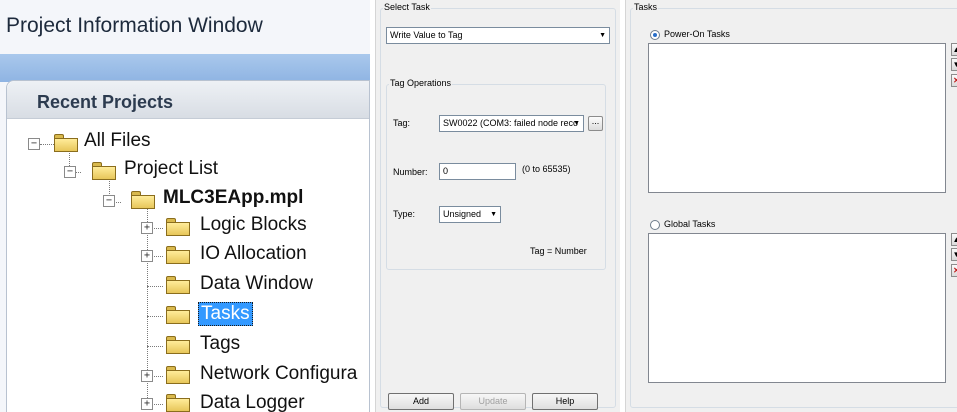 Image resolution: width=957 pixels, height=412 pixels. Describe the element at coordinates (655, 225) in the screenshot. I see `global-tasks-radio` at that location.